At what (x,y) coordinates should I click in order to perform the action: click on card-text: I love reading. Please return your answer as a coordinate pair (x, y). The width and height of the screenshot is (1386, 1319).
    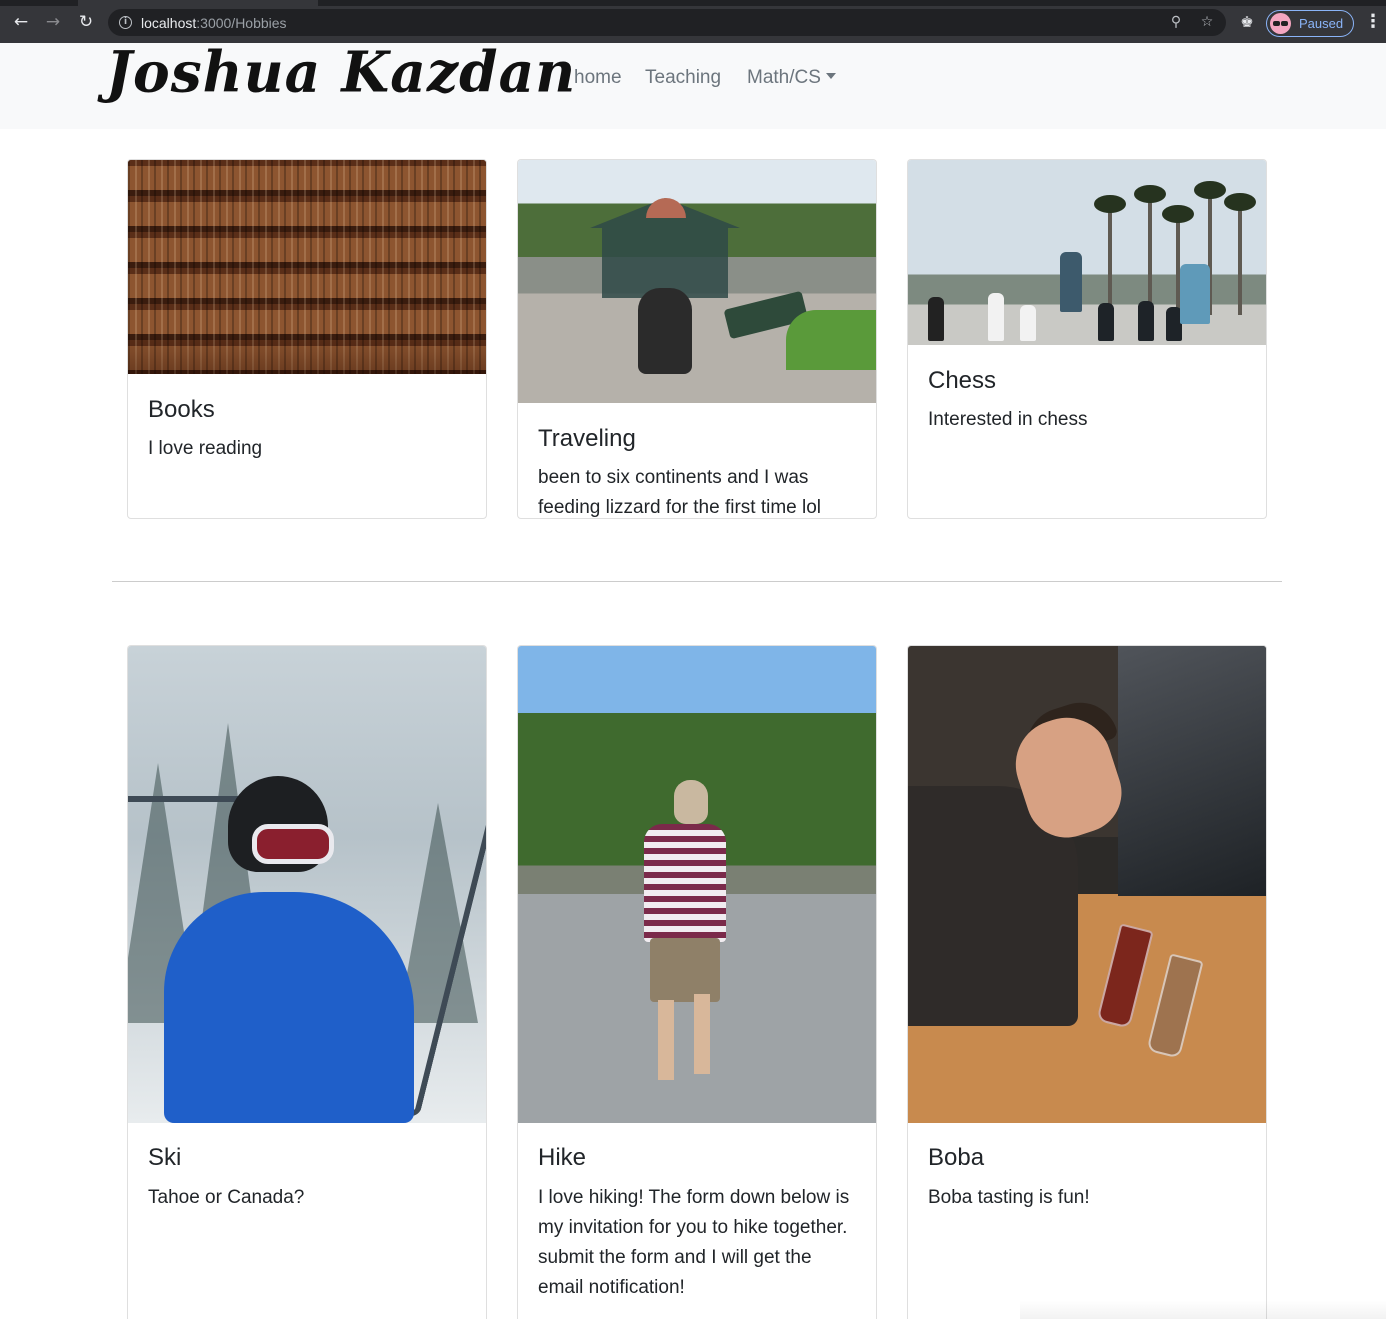
    Looking at the image, I should click on (205, 448).